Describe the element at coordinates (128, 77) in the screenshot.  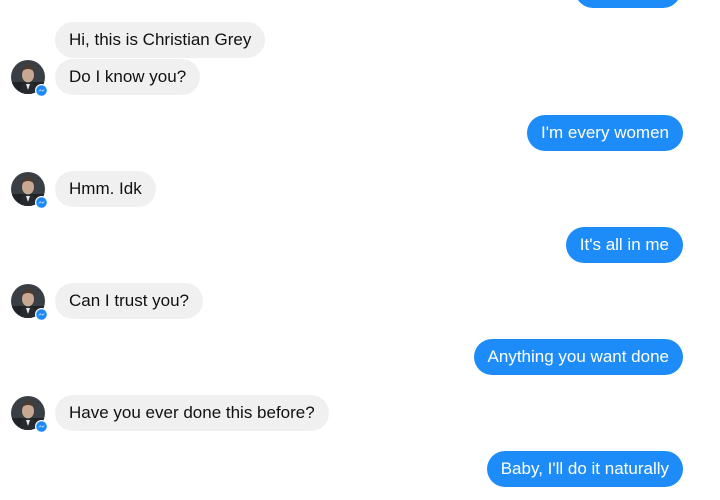
I see `message-bubble-incoming: Do I know you?` at that location.